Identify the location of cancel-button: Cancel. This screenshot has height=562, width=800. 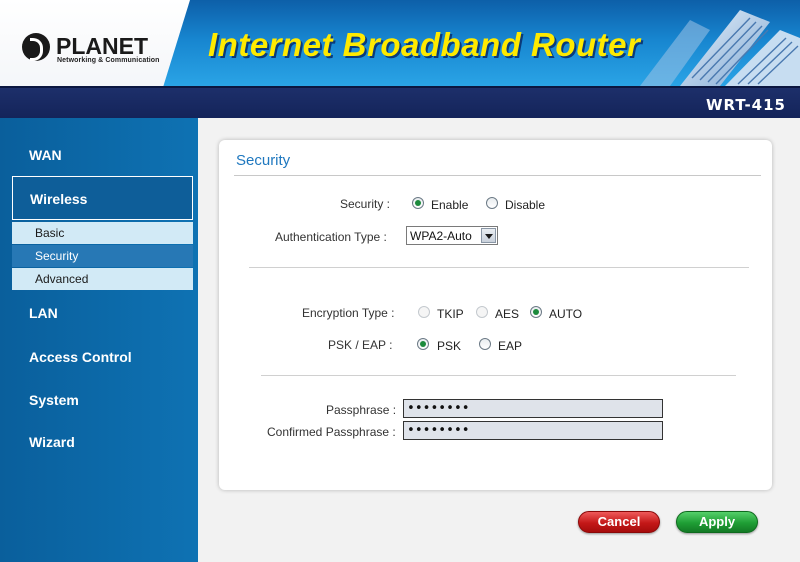
(619, 522).